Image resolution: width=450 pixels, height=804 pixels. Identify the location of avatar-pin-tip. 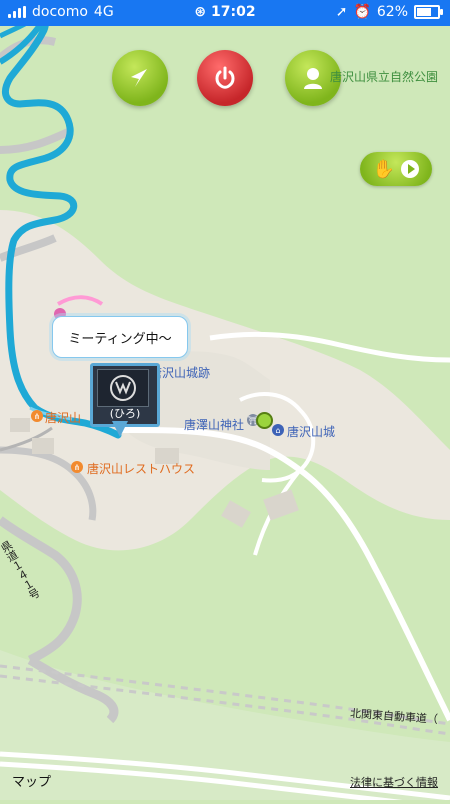
(120, 429).